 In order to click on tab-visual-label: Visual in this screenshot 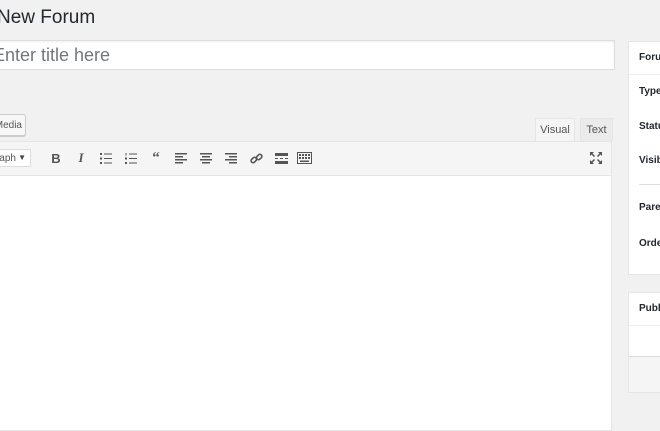, I will do `click(555, 130)`.